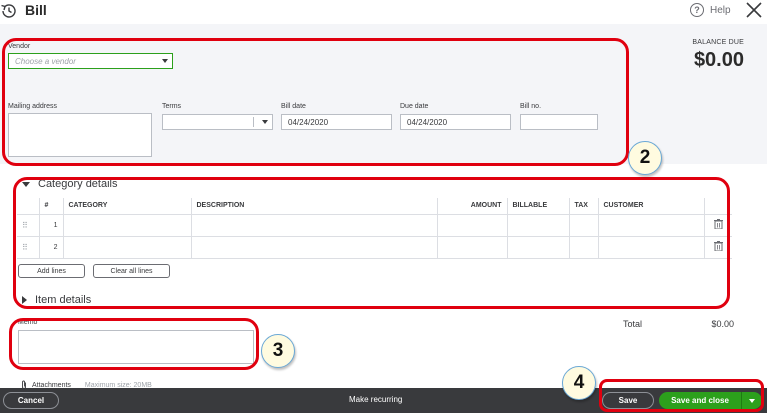 The width and height of the screenshot is (767, 413). Describe the element at coordinates (722, 324) in the screenshot. I see `total-value: $0.00` at that location.